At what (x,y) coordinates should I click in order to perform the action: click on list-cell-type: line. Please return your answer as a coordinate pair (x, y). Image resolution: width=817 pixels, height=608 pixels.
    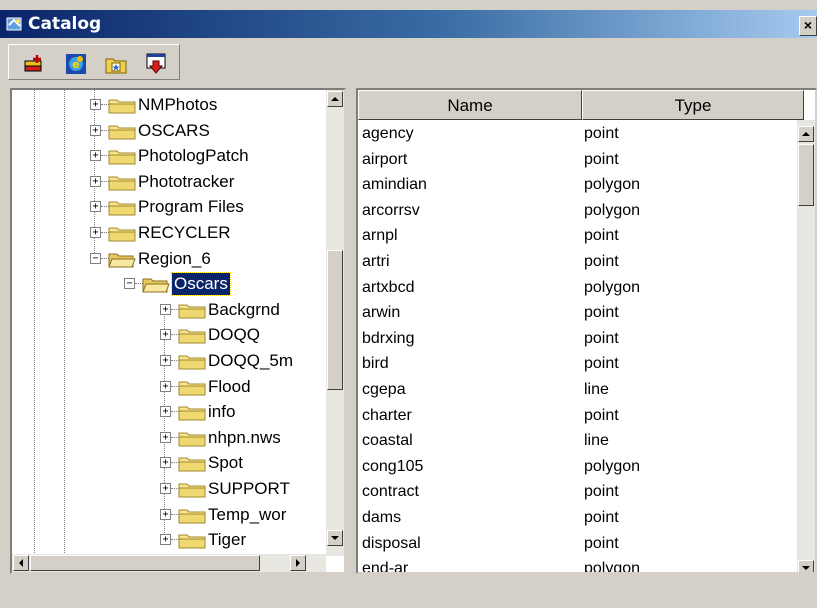
    Looking at the image, I should click on (596, 441).